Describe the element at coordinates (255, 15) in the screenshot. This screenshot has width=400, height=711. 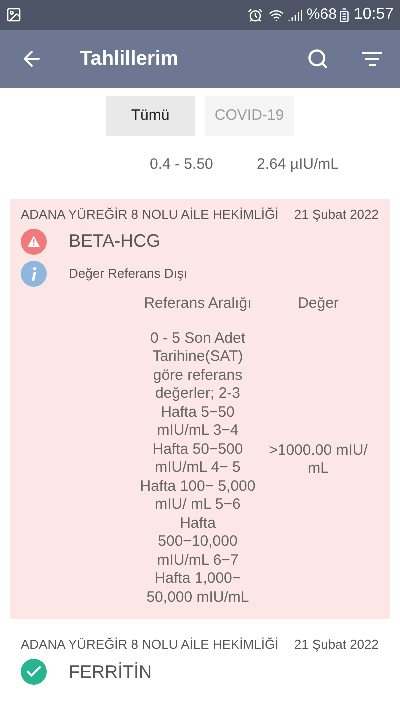
I see `alarm-icon` at that location.